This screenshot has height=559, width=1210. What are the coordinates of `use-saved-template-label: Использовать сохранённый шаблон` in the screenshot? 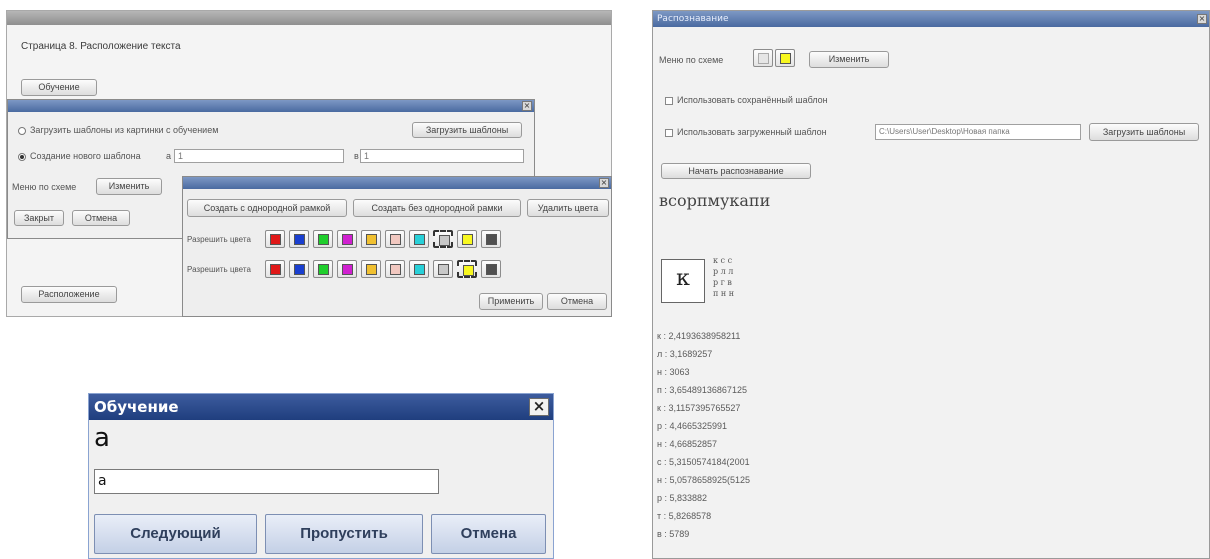 It's located at (752, 100).